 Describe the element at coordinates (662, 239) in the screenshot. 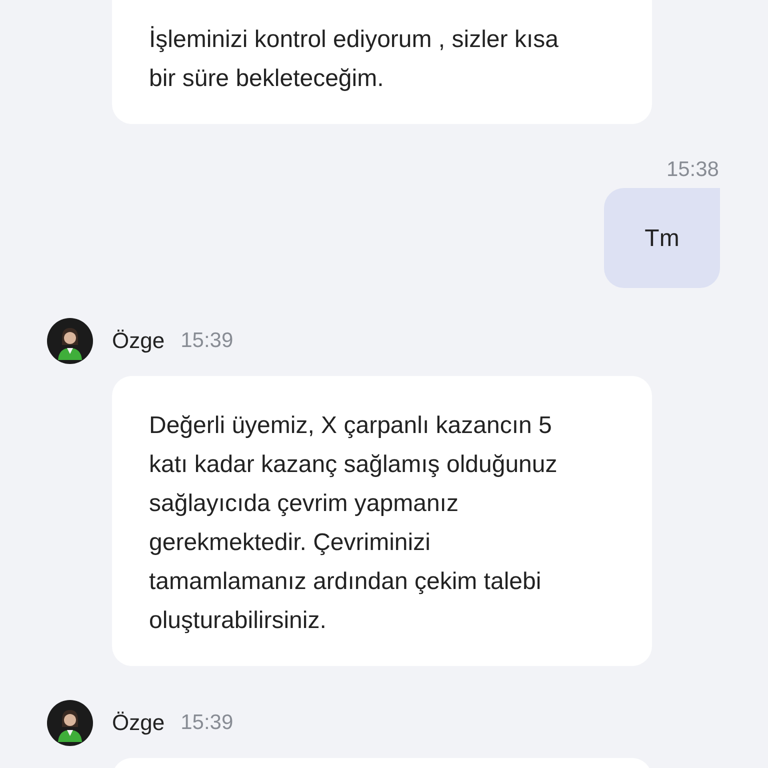

I see `message-text: Tm` at that location.